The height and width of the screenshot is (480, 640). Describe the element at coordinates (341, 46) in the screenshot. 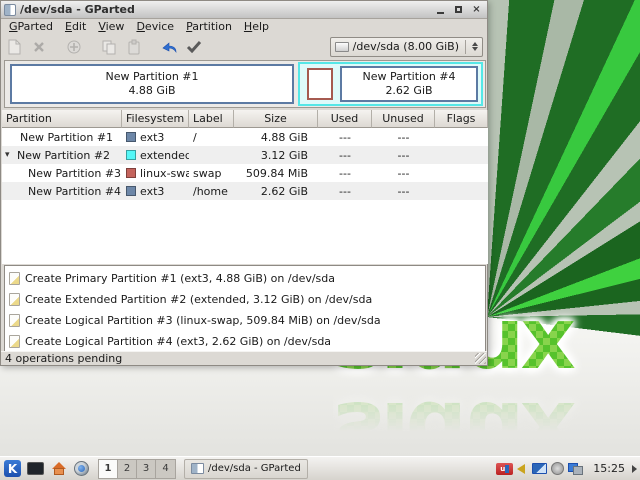

I see `harddrive-icon` at that location.